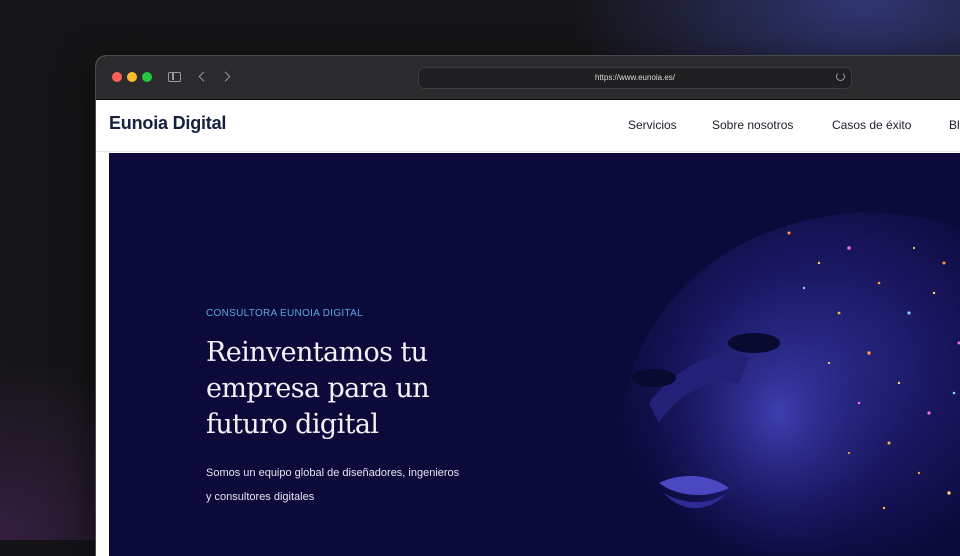 This screenshot has height=556, width=960. I want to click on minimize-window-button, so click(132, 77).